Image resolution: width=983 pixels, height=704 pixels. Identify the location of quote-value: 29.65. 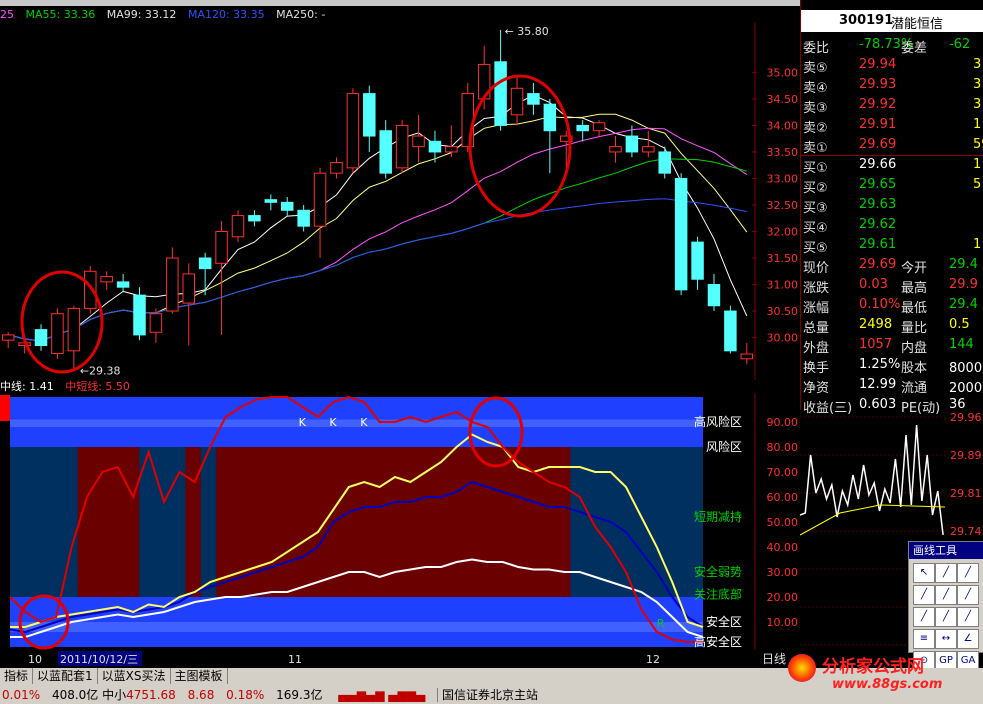
(878, 184).